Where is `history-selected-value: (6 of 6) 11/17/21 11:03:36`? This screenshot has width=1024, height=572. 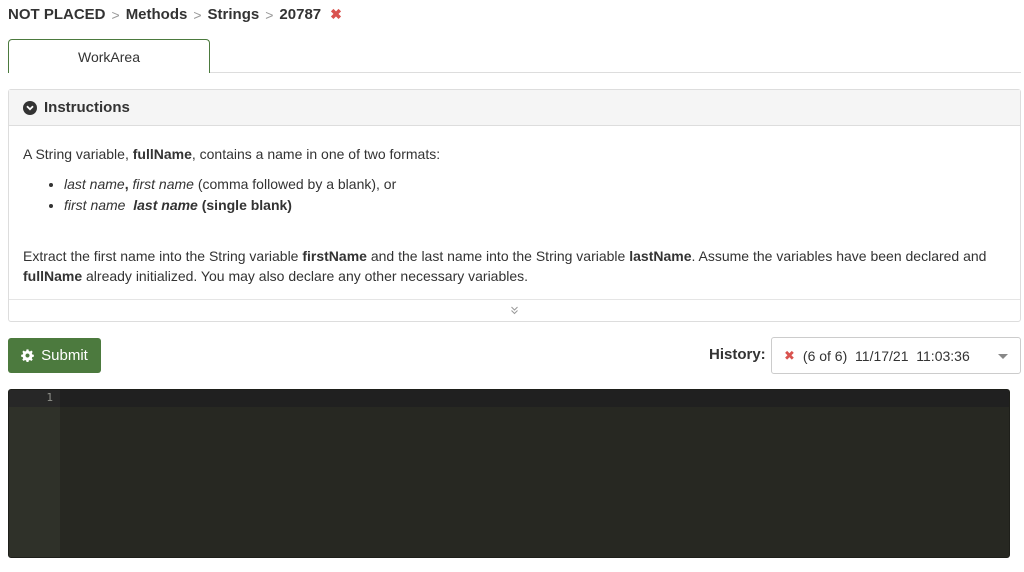 history-selected-value: (6 of 6) 11/17/21 11:03:36 is located at coordinates (886, 355).